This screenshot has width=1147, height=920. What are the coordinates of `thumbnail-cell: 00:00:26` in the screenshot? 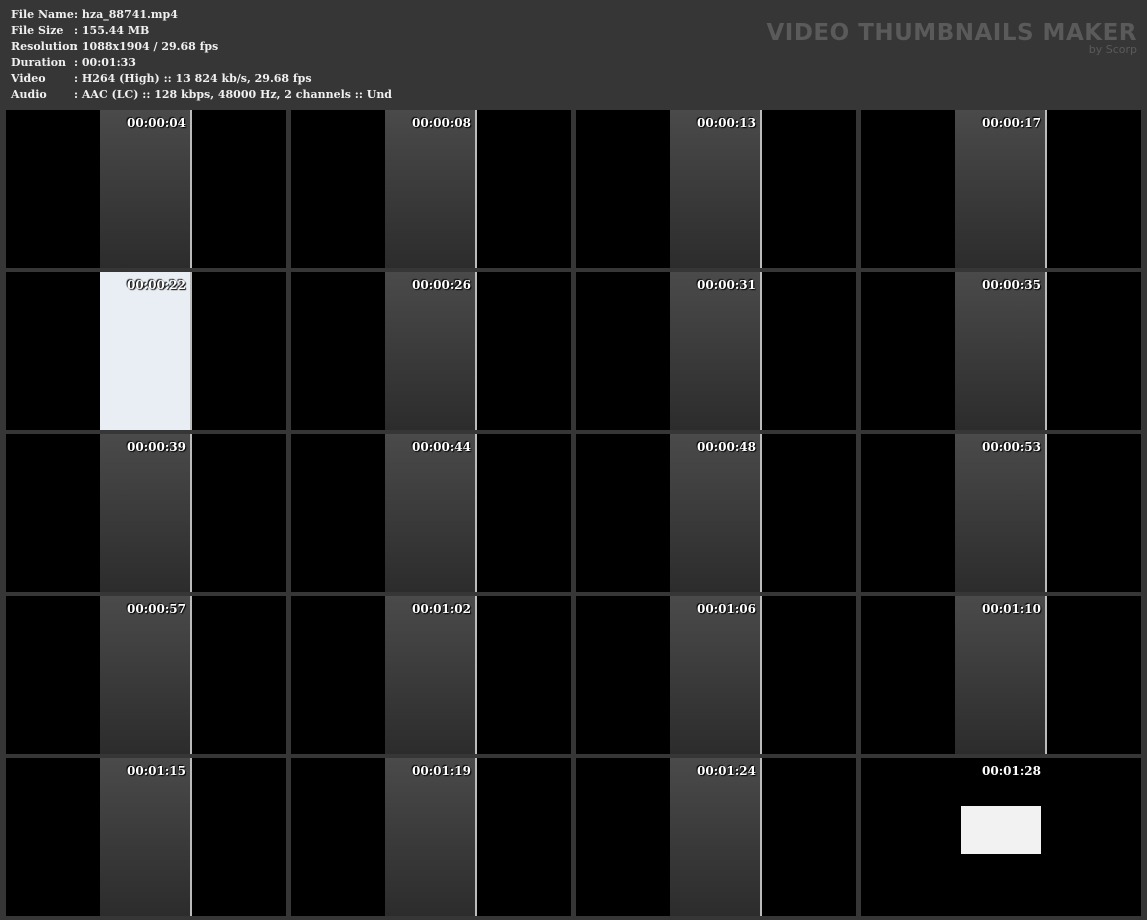 It's located at (431, 351).